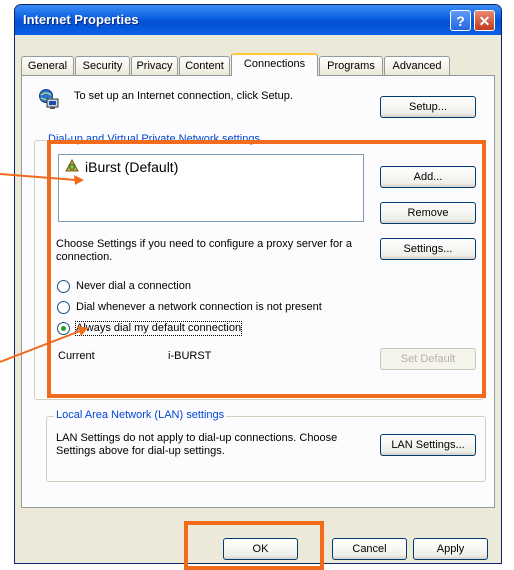 The width and height of the screenshot is (514, 570). What do you see at coordinates (81, 19) in the screenshot?
I see `window-title: Internet Properties` at bounding box center [81, 19].